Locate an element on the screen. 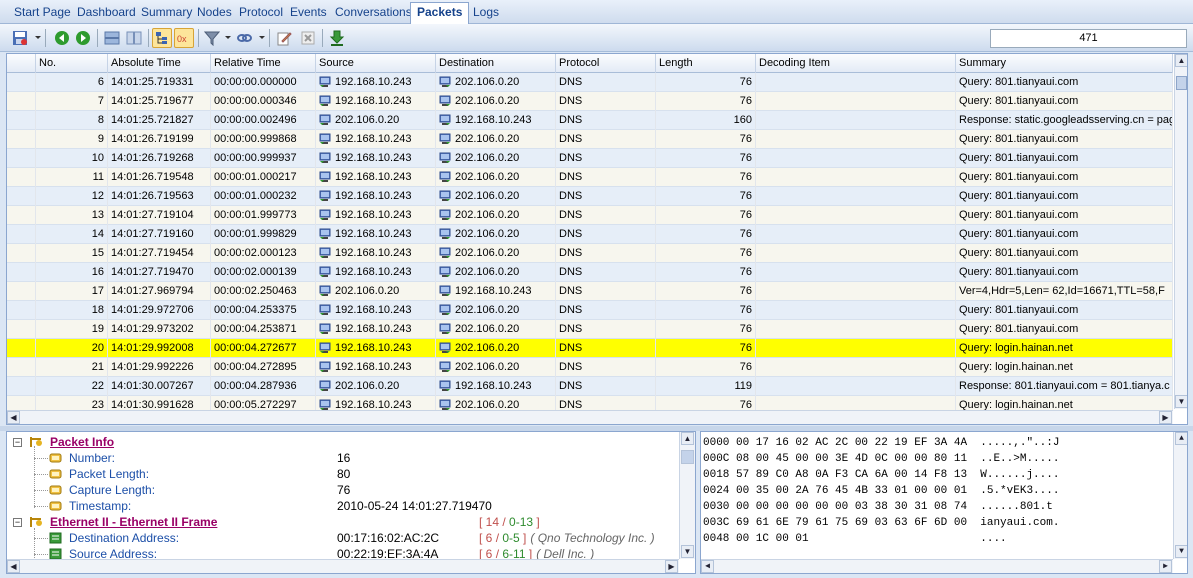 This screenshot has width=1193, height=578. save-dropdown-arrow is located at coordinates (38, 37).